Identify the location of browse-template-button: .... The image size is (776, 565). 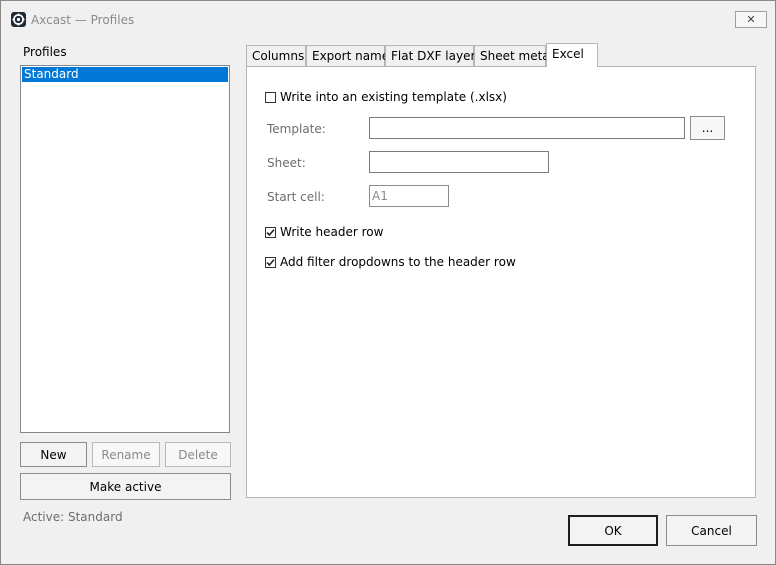
(707, 128).